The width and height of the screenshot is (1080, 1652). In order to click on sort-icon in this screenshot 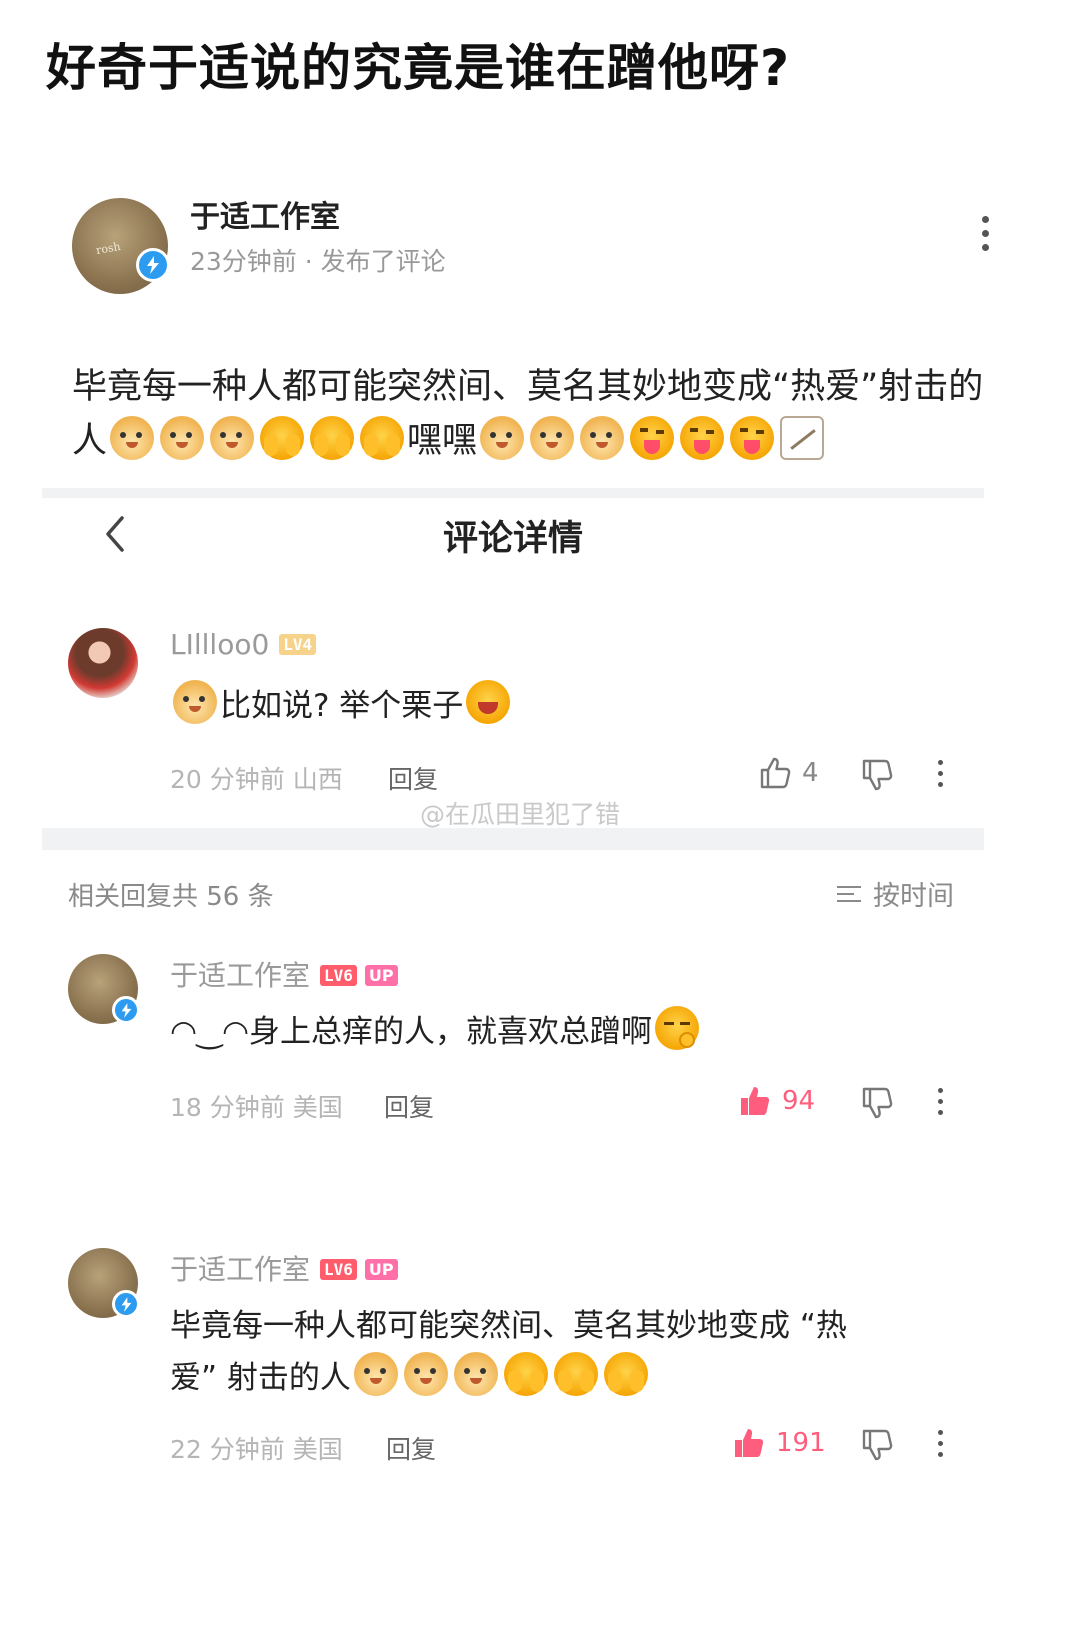, I will do `click(849, 894)`.